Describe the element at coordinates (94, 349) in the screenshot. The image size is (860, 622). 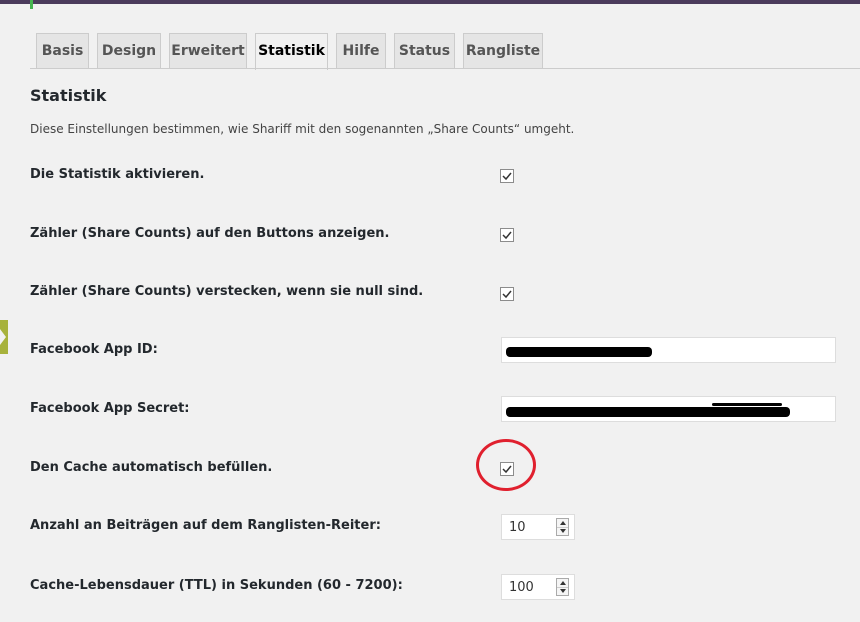
I see `fb-app-id-label: Facebook App ID:` at that location.